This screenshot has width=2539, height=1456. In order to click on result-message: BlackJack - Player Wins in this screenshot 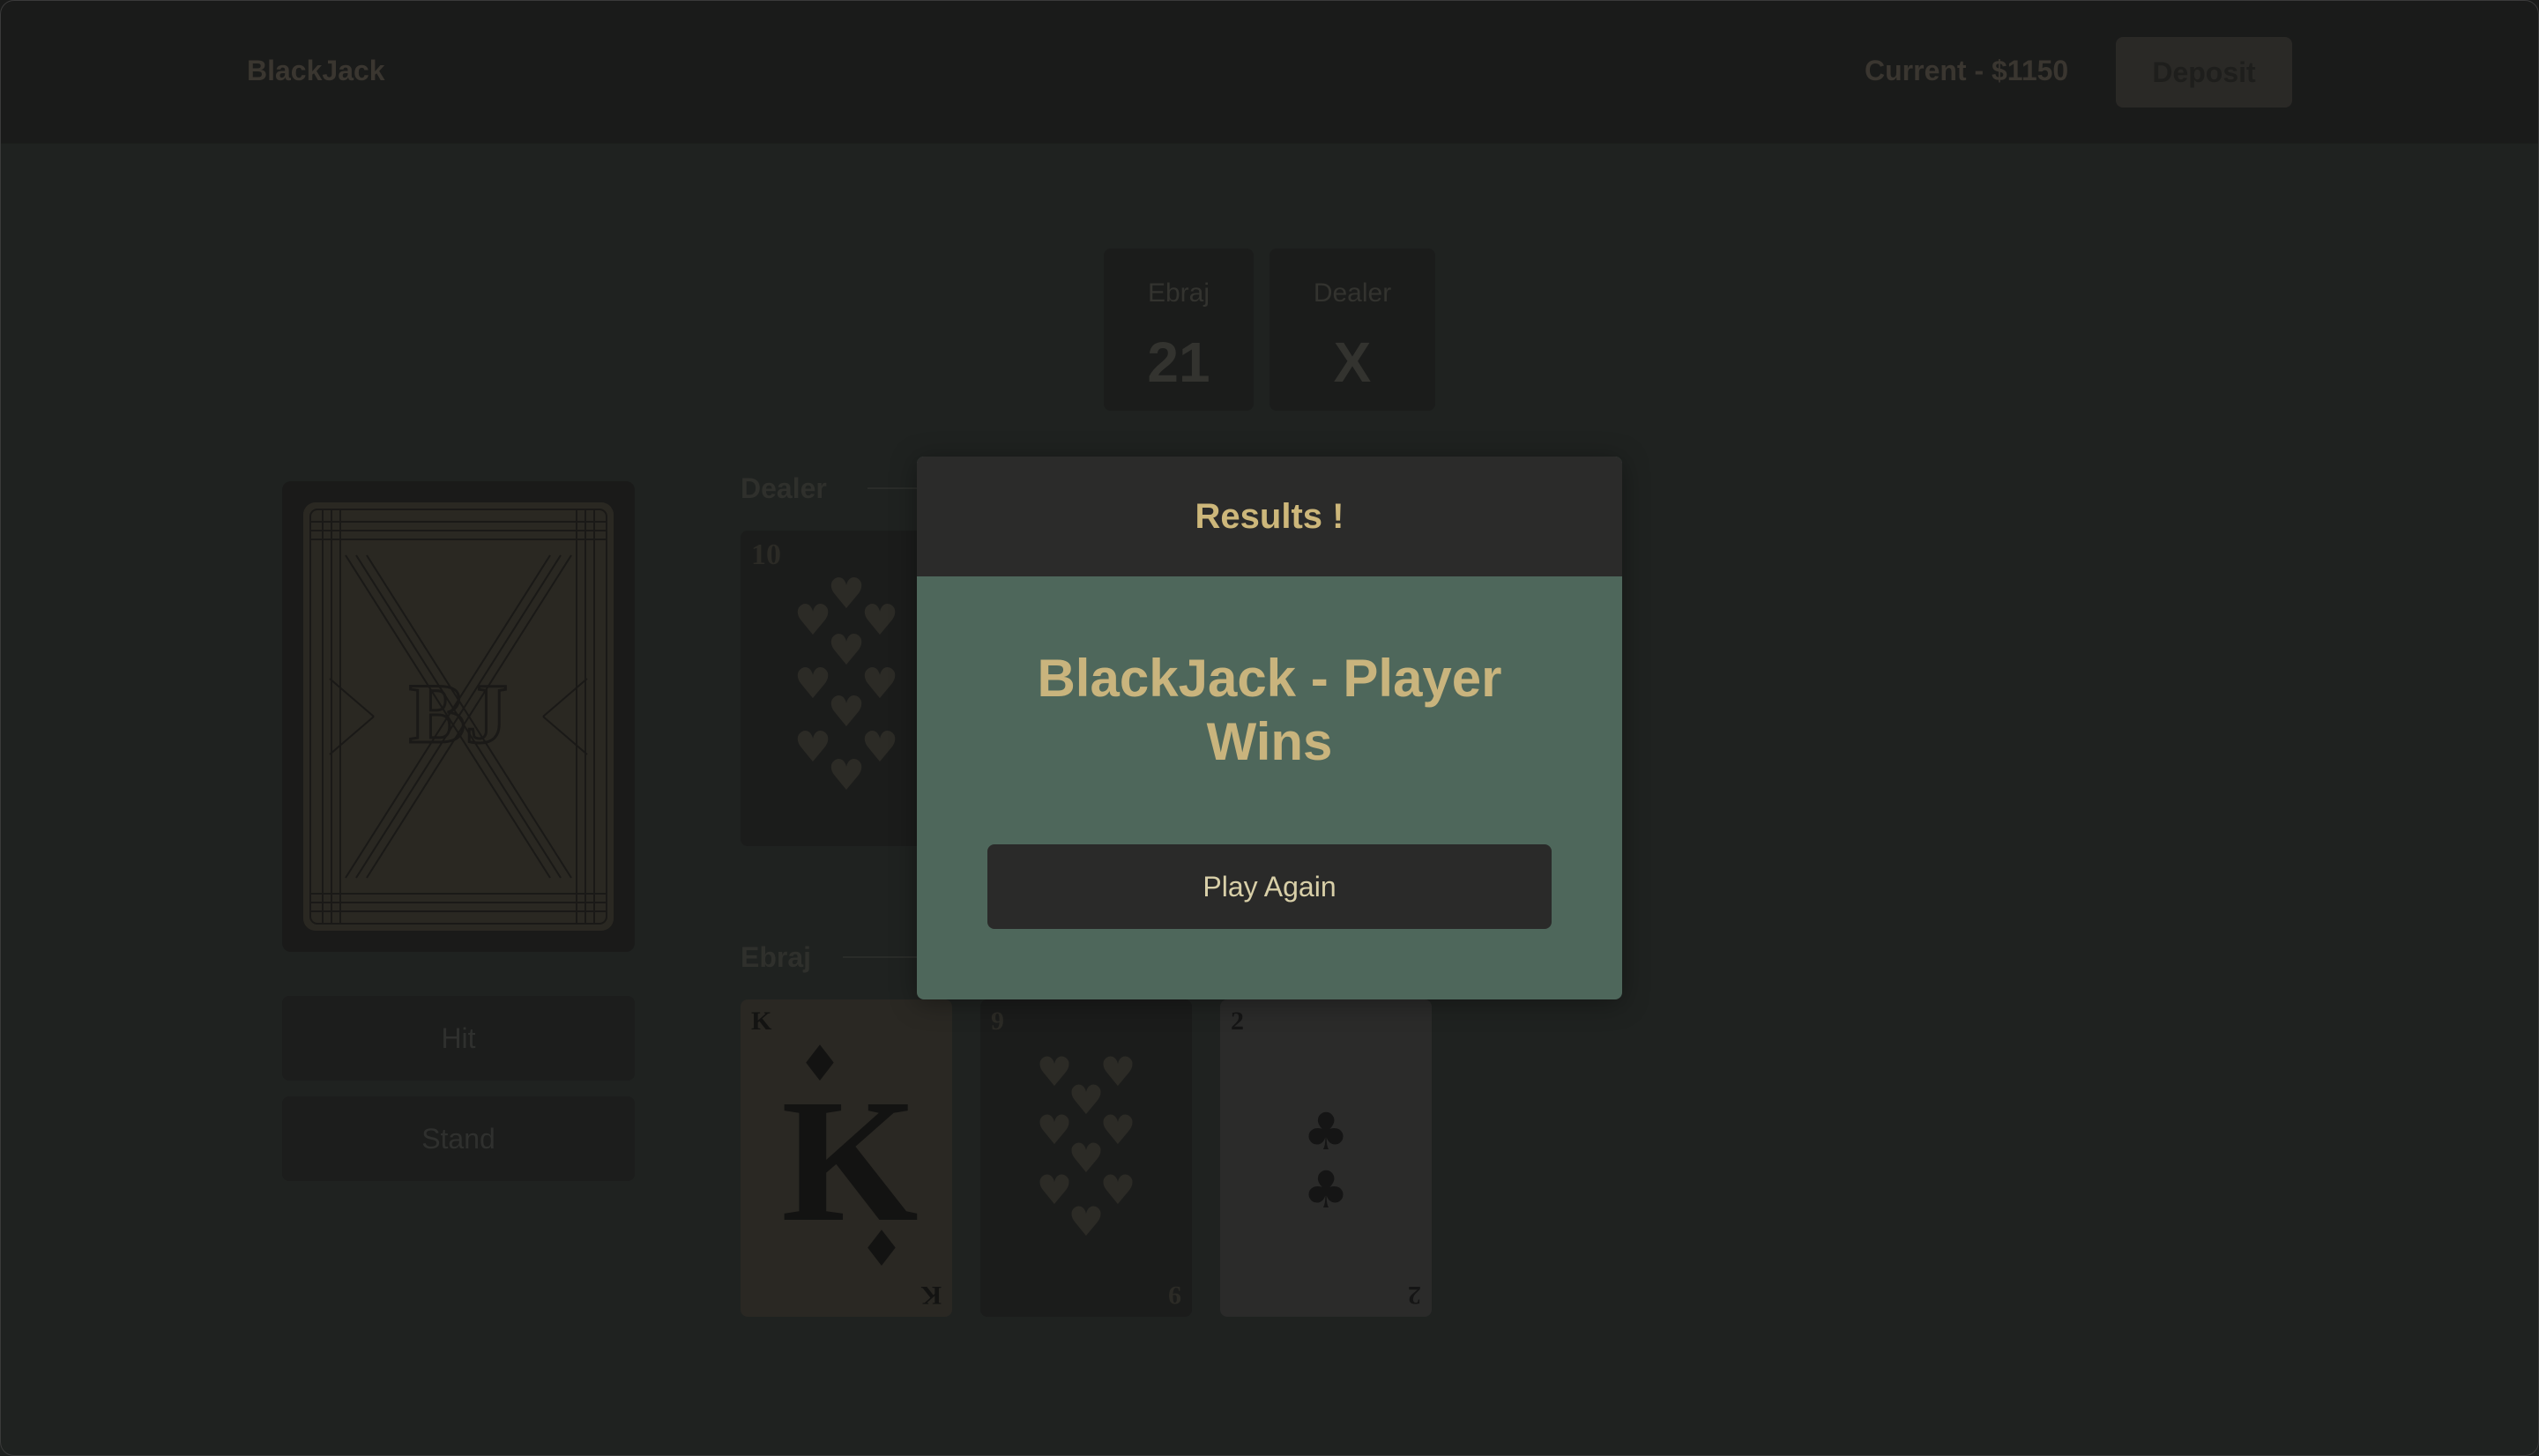, I will do `click(1269, 710)`.